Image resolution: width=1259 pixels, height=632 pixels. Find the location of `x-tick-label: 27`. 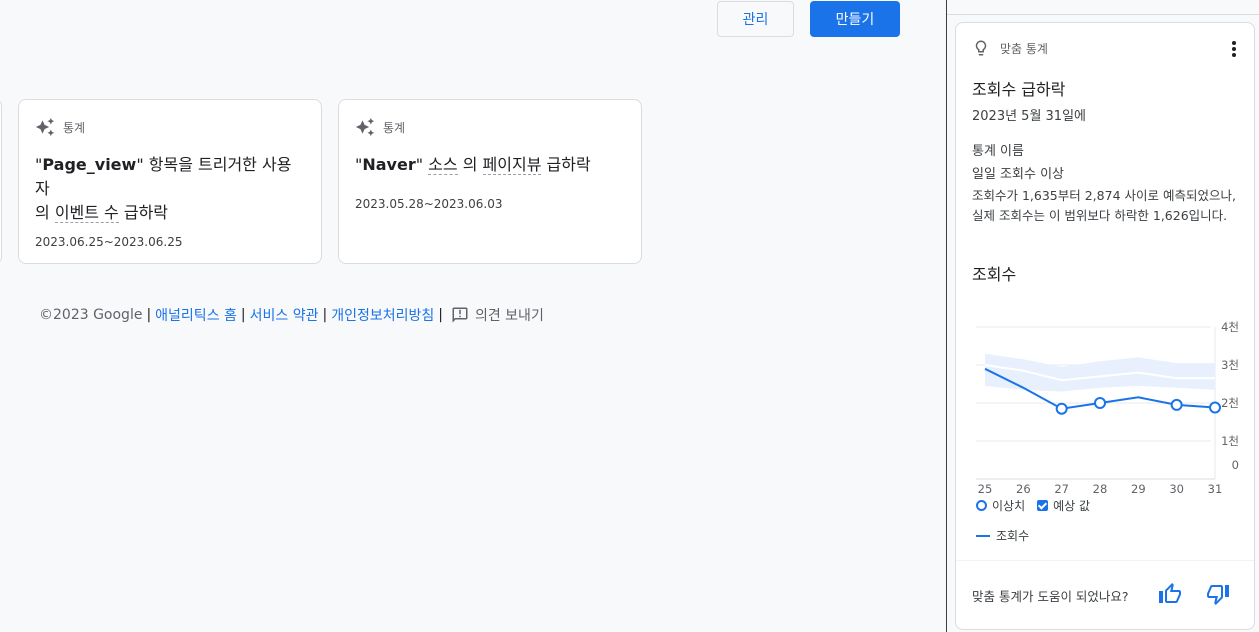

x-tick-label: 27 is located at coordinates (1061, 487).